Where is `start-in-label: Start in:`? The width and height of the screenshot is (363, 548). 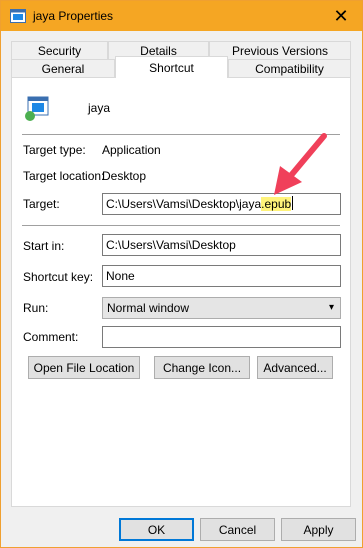 start-in-label: Start in: is located at coordinates (44, 246).